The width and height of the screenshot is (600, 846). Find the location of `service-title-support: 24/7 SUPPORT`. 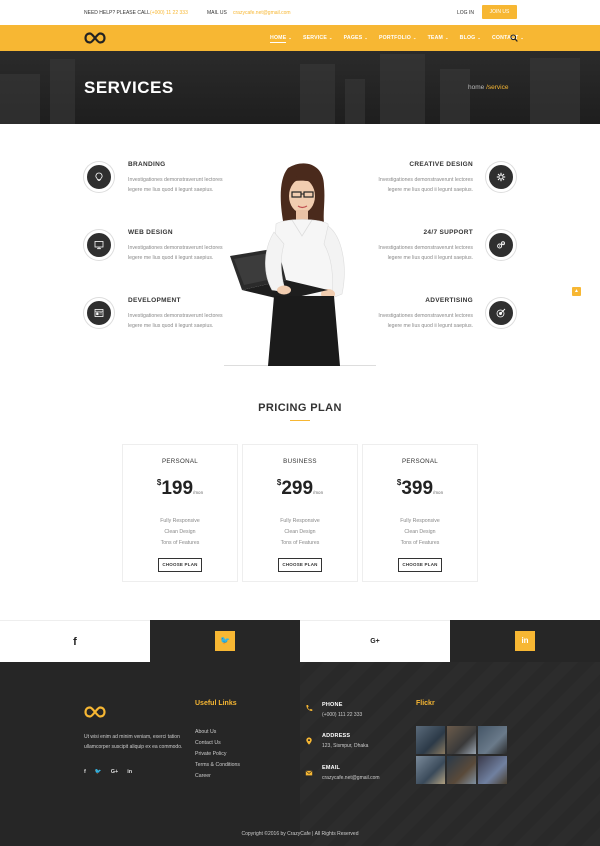

service-title-support: 24/7 SUPPORT is located at coordinates (448, 232).